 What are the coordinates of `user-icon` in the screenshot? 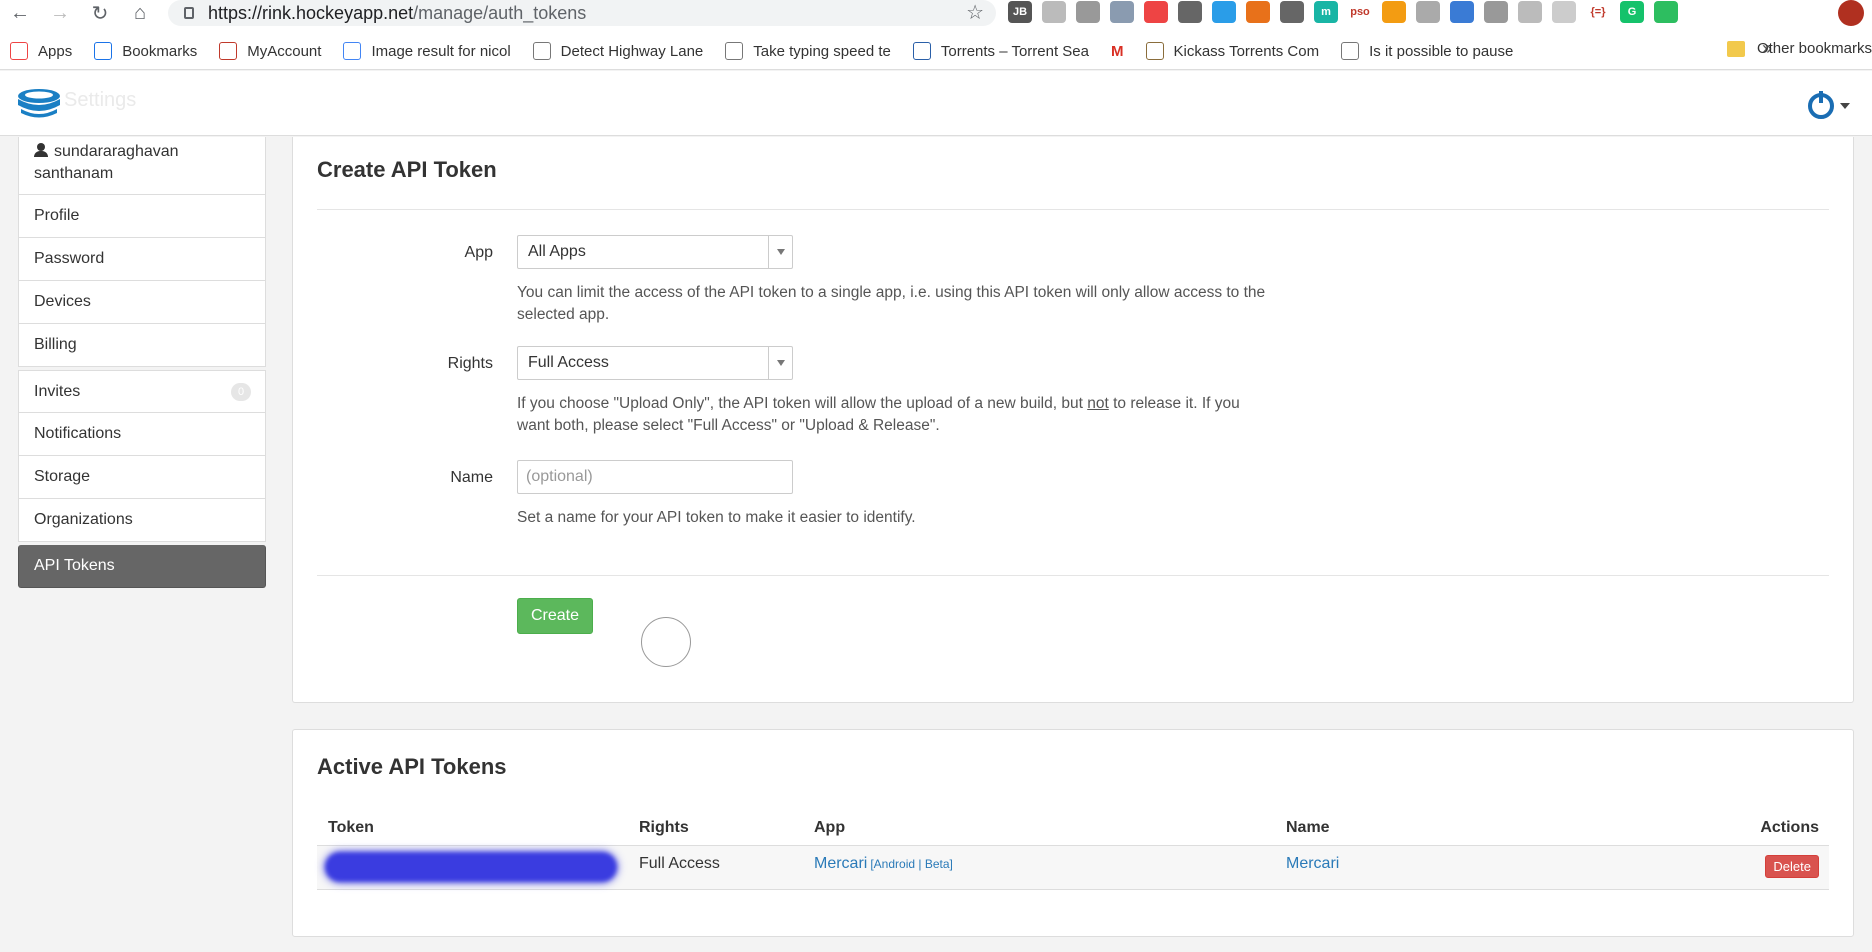 It's located at (41, 150).